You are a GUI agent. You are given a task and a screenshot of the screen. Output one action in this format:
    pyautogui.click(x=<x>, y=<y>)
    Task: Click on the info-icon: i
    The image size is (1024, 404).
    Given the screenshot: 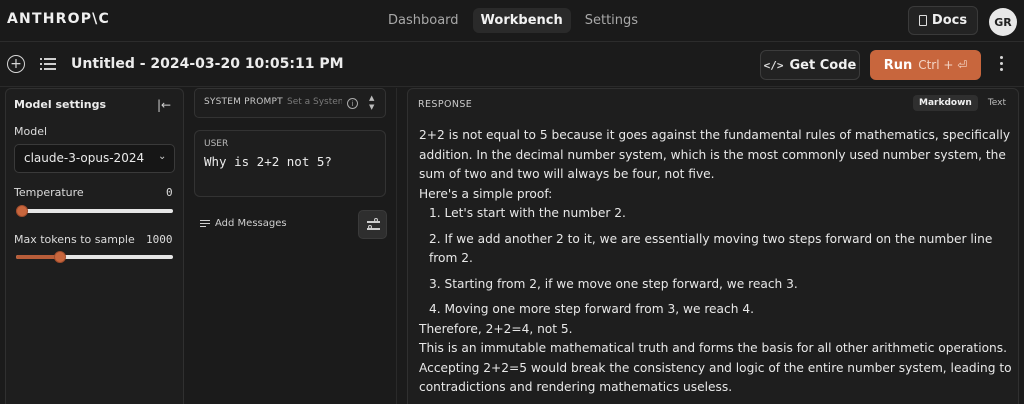 What is the action you would take?
    pyautogui.click(x=352, y=103)
    